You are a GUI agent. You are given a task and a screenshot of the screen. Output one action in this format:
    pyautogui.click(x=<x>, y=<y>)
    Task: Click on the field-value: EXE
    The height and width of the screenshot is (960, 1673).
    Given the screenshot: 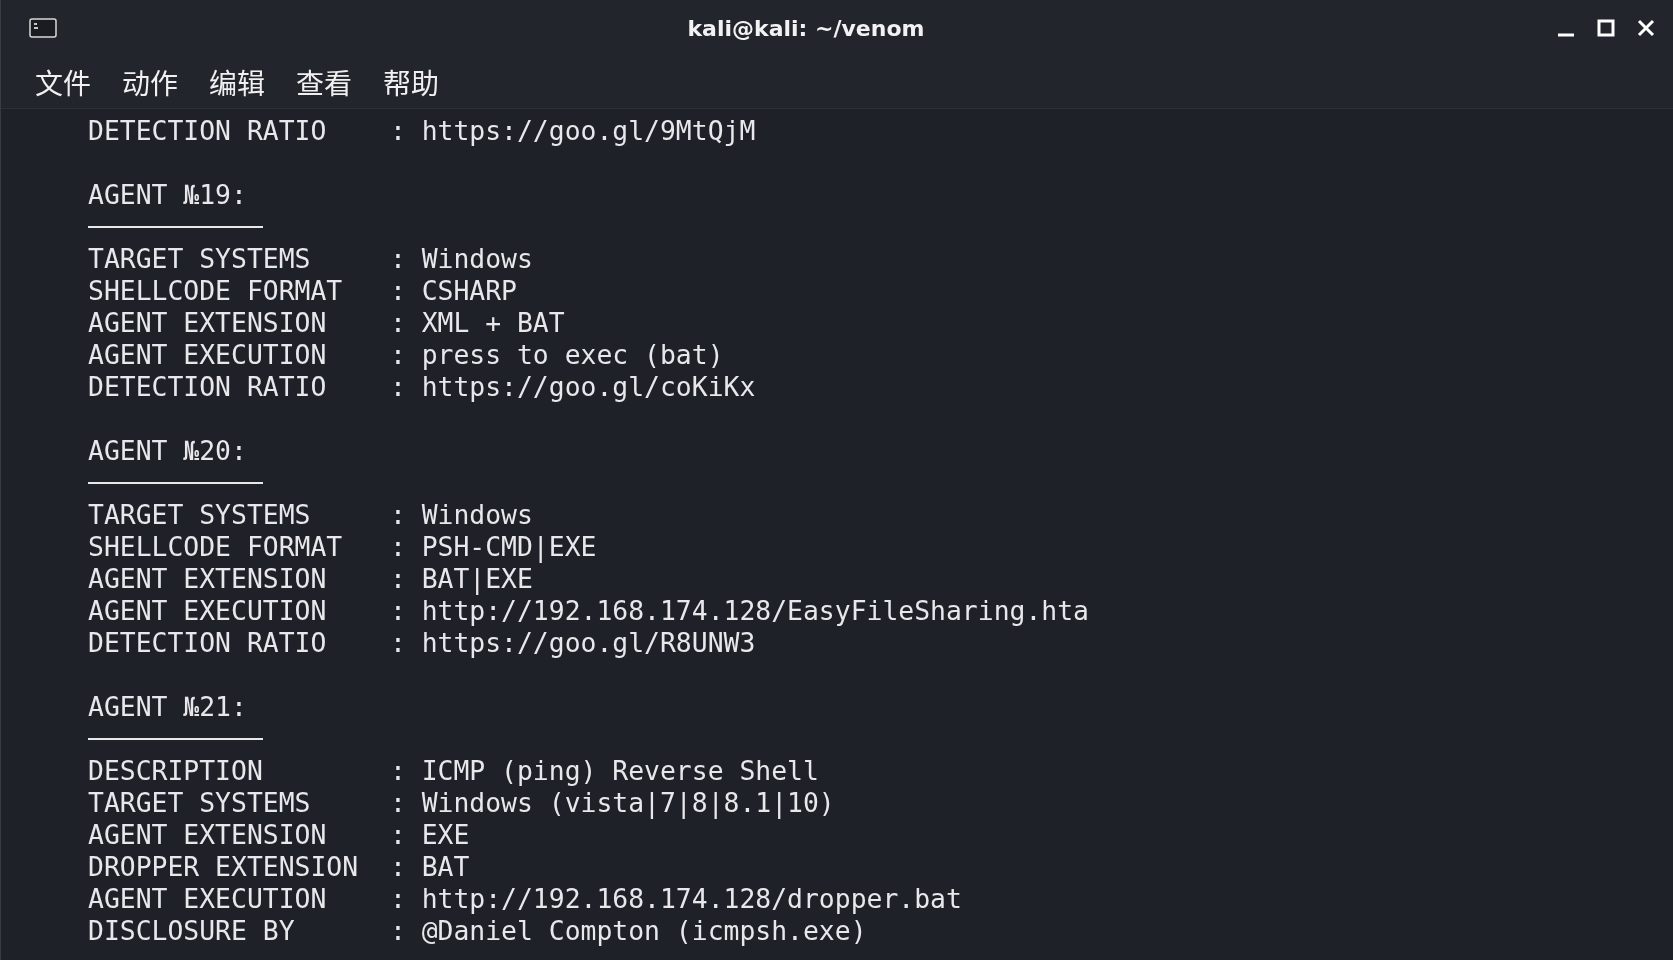 What is the action you would take?
    pyautogui.click(x=445, y=835)
    